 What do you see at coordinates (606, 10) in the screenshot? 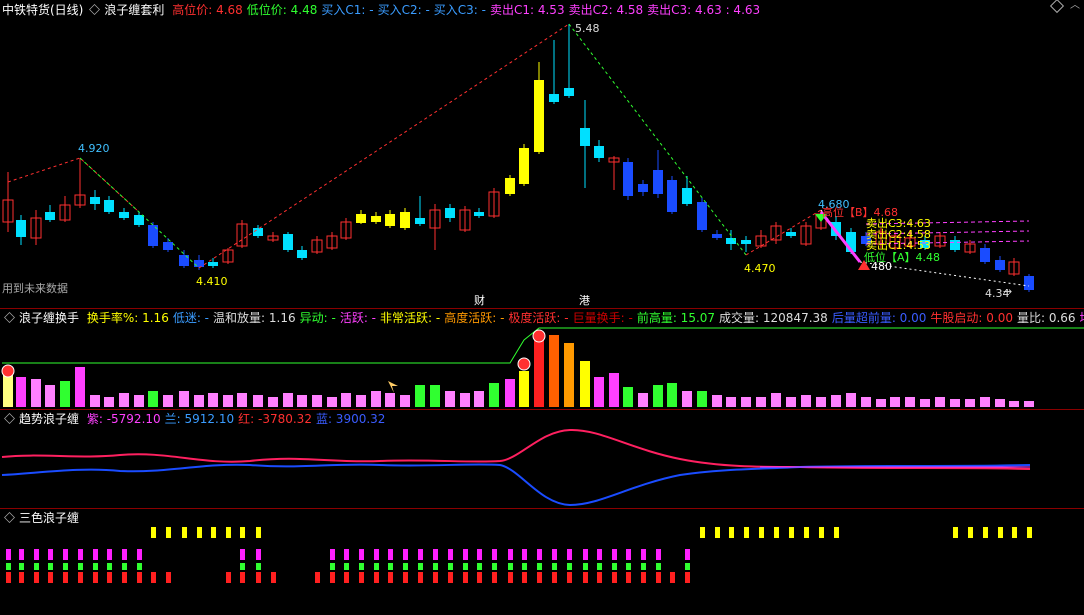
I see `price-header-item: 卖出C2: 4.58` at bounding box center [606, 10].